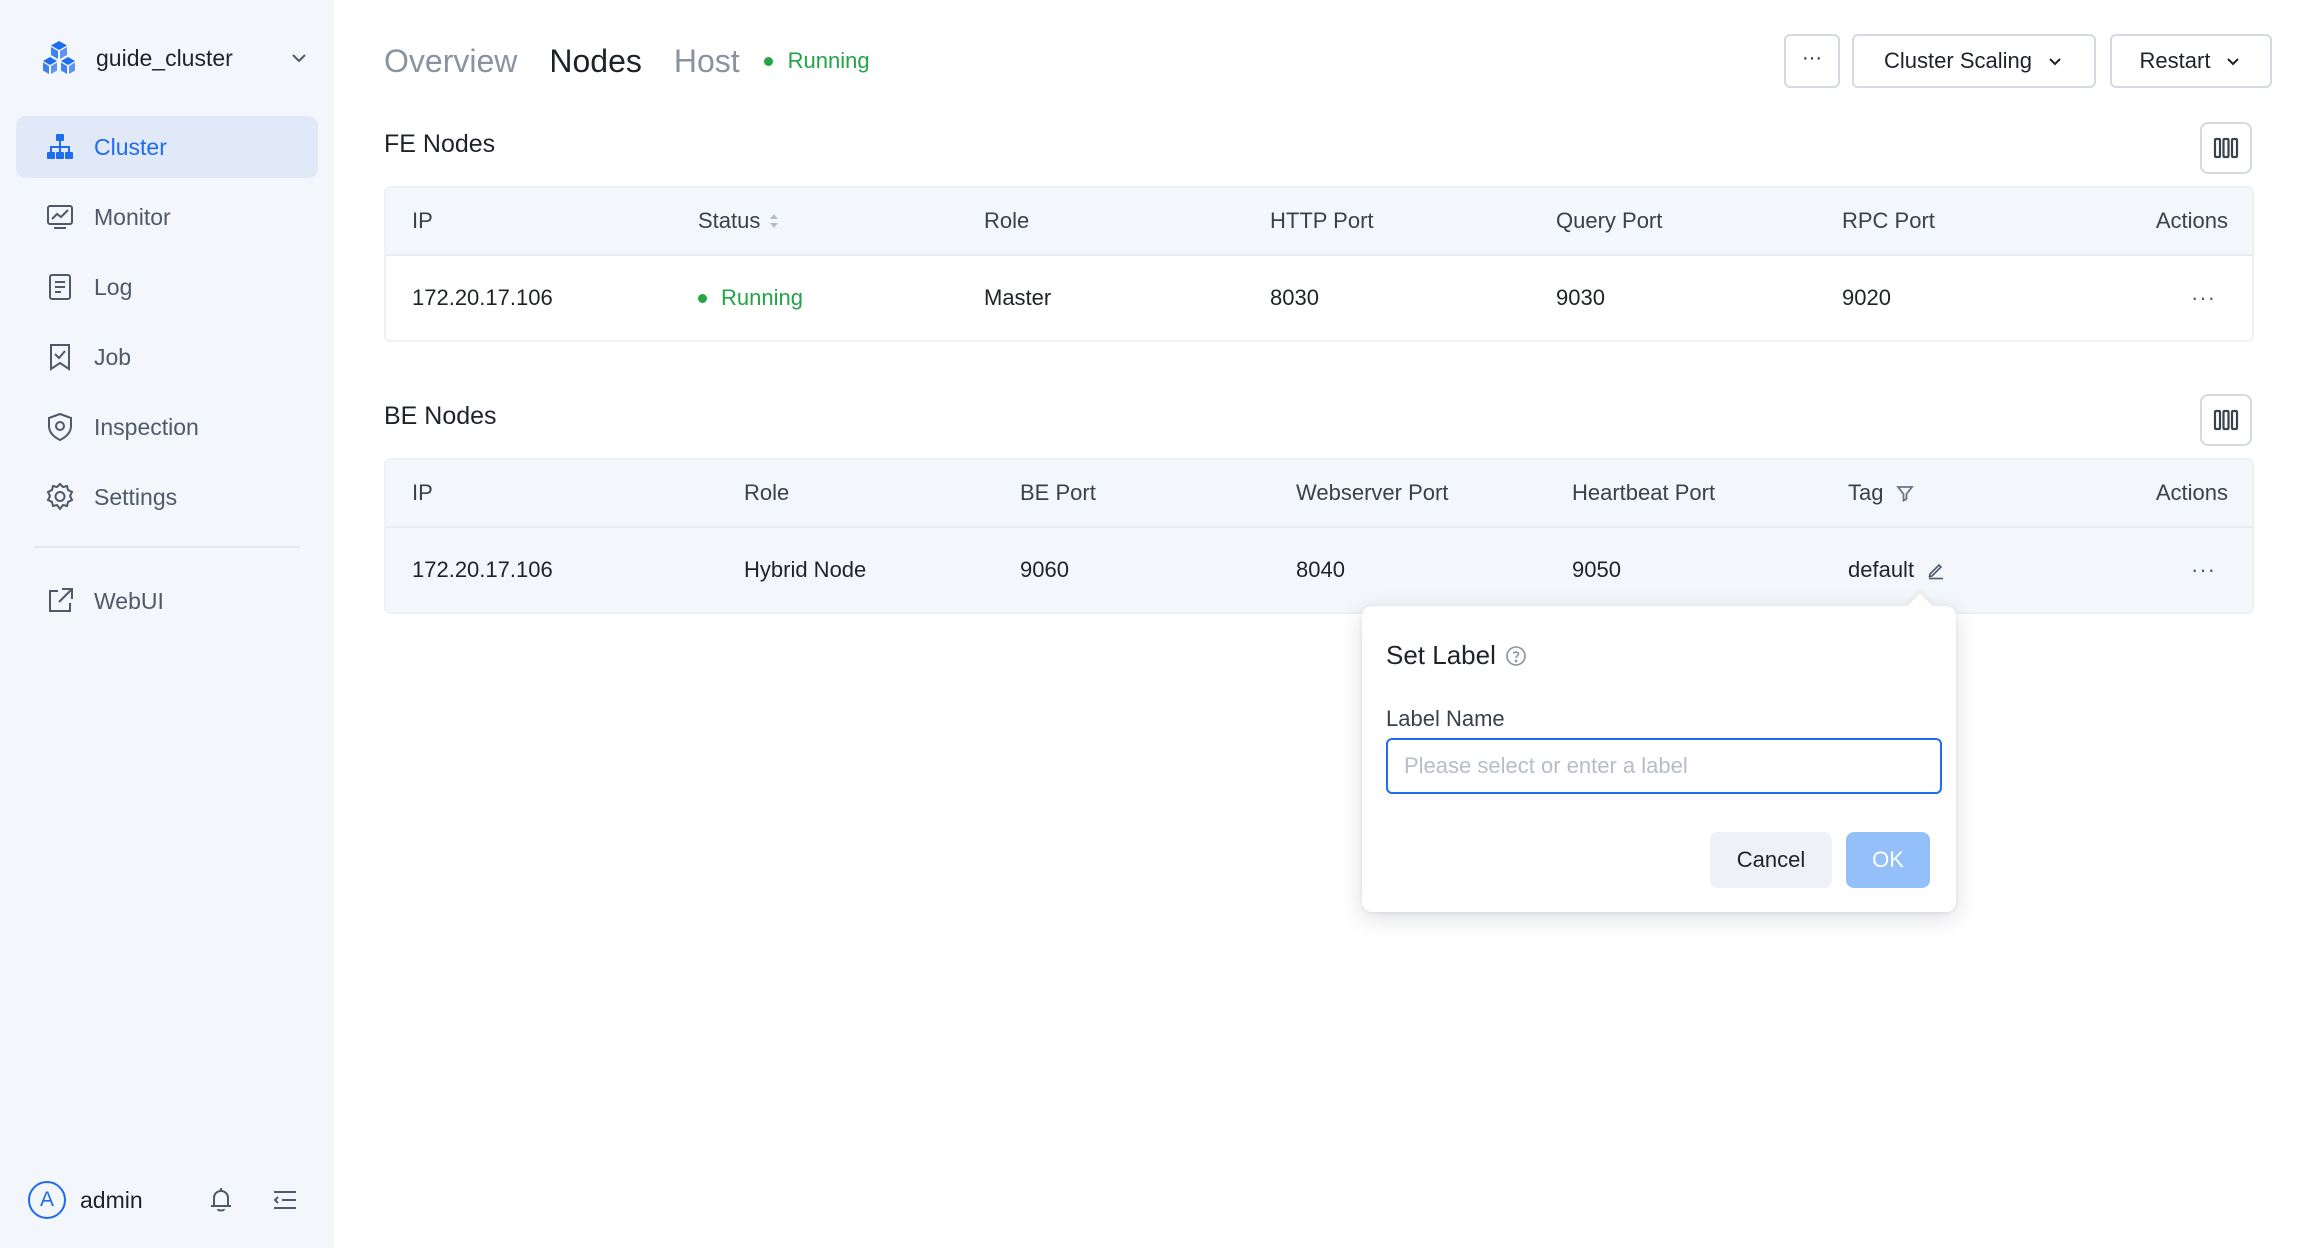 The image size is (2304, 1248). I want to click on cell-query-port: 9030, so click(1580, 297).